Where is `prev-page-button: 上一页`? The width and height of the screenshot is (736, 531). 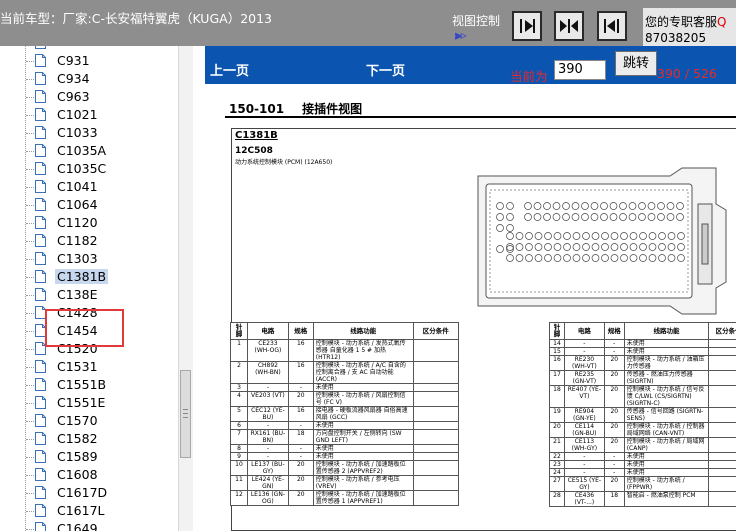
prev-page-button: 上一页 is located at coordinates (229, 69).